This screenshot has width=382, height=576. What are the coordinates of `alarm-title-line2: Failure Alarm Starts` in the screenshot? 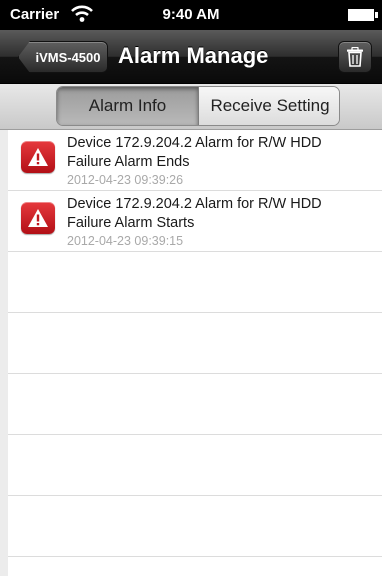 It's located at (131, 223).